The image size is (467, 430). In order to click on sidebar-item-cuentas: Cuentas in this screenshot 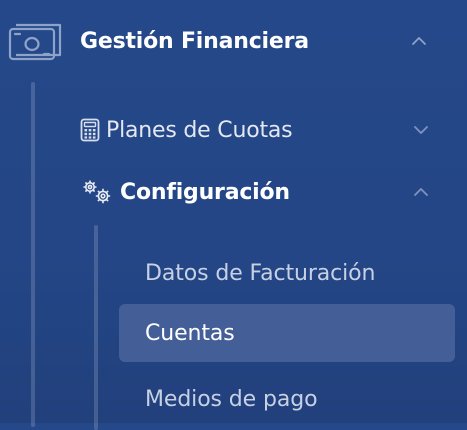, I will do `click(287, 333)`.